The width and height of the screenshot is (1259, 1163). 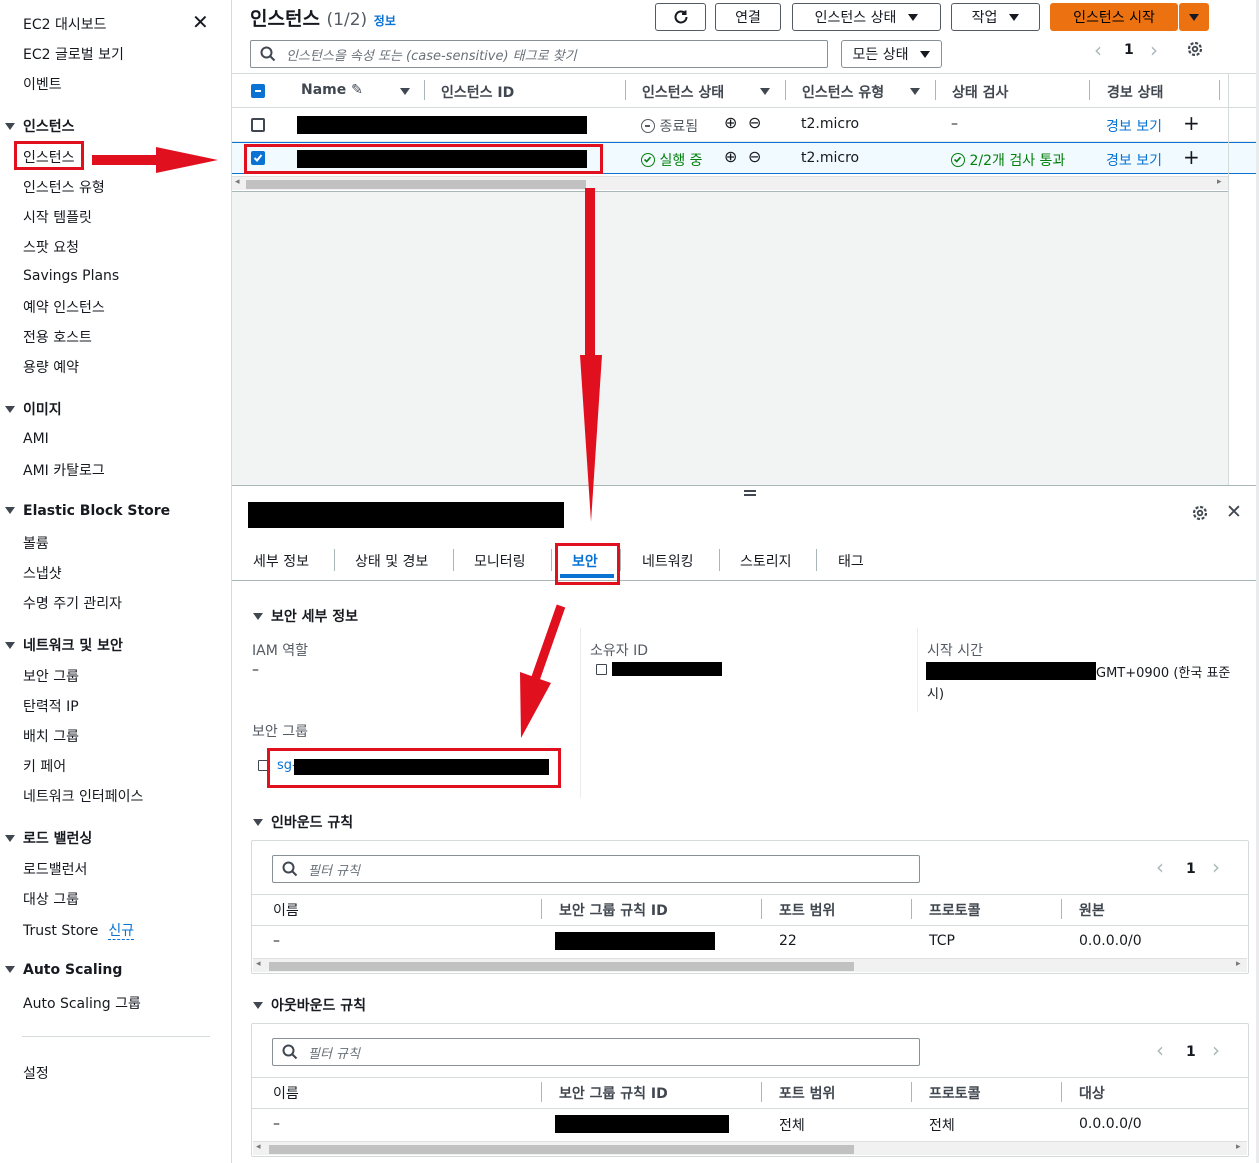 I want to click on arrow-sidebar-to-row, so click(x=125, y=160).